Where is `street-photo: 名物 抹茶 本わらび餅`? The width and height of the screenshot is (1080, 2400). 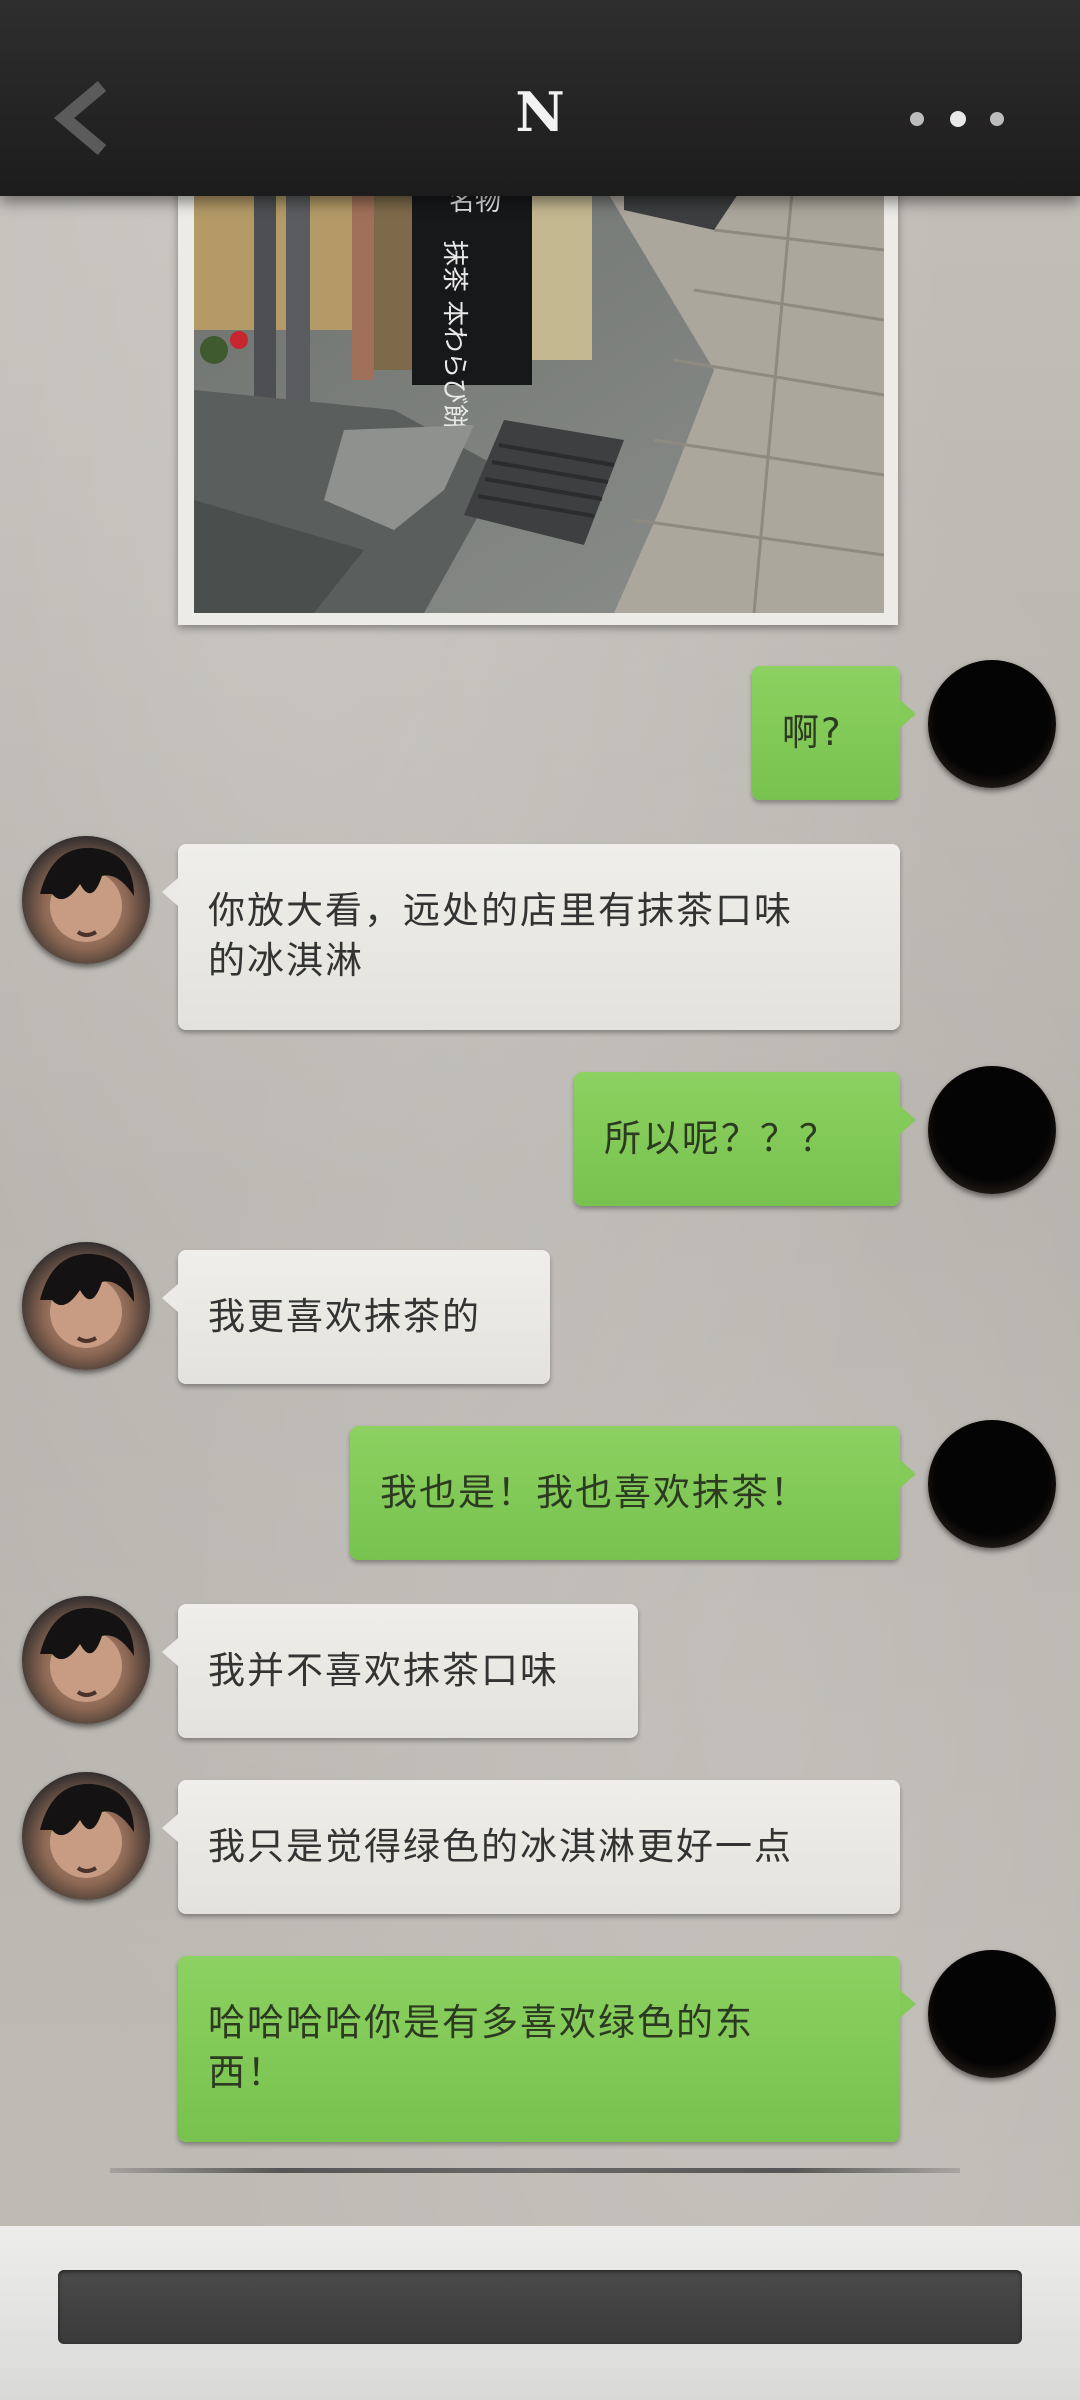 street-photo: 名物 抹茶 本わらび餅 is located at coordinates (539, 391).